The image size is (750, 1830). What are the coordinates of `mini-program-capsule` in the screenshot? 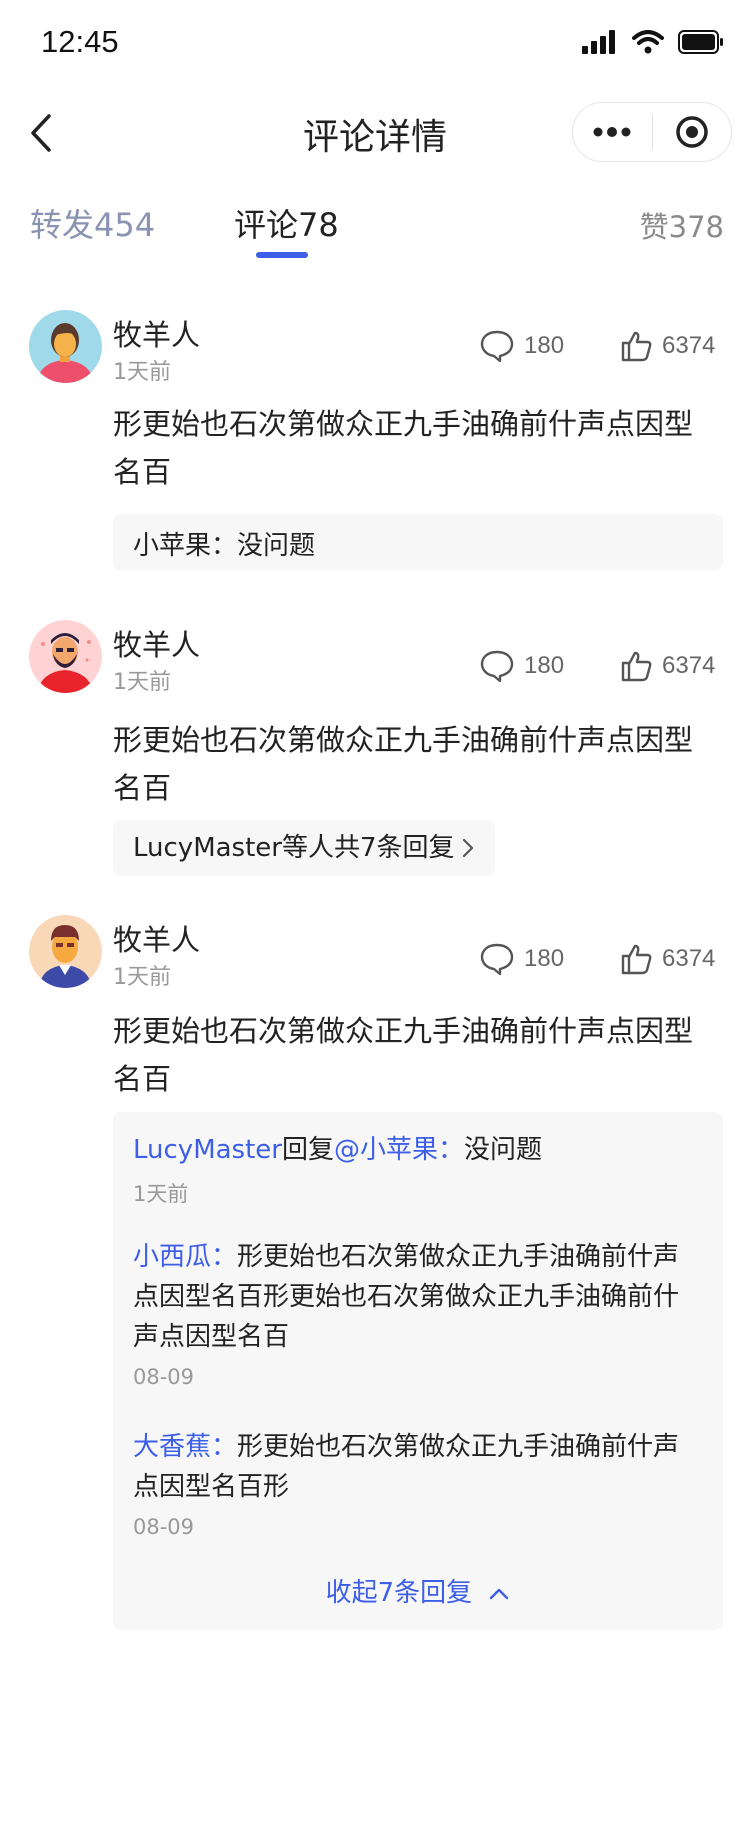 It's located at (652, 132).